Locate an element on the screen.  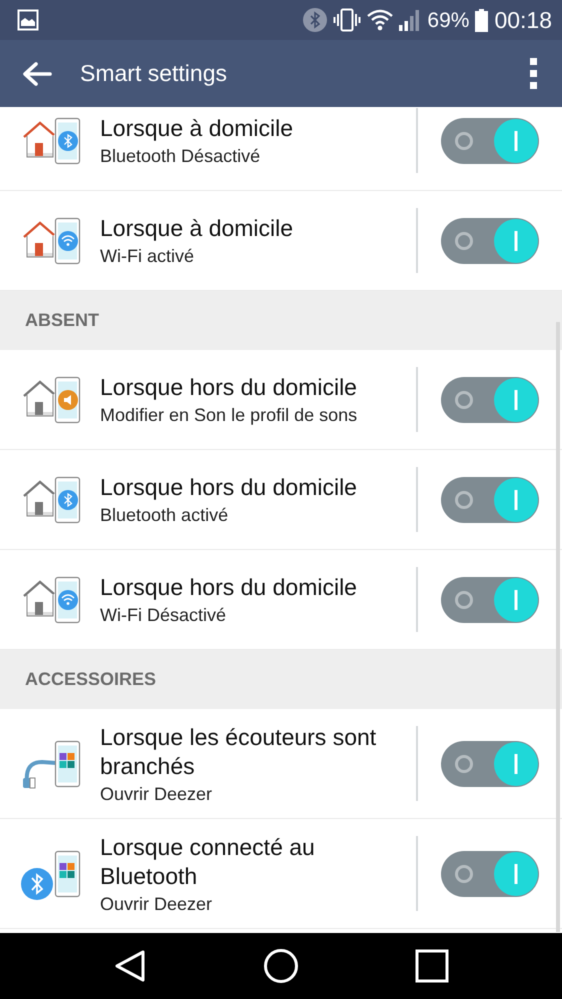
setting-title: Lorsque les écouteurs sont branchés is located at coordinates (239, 751).